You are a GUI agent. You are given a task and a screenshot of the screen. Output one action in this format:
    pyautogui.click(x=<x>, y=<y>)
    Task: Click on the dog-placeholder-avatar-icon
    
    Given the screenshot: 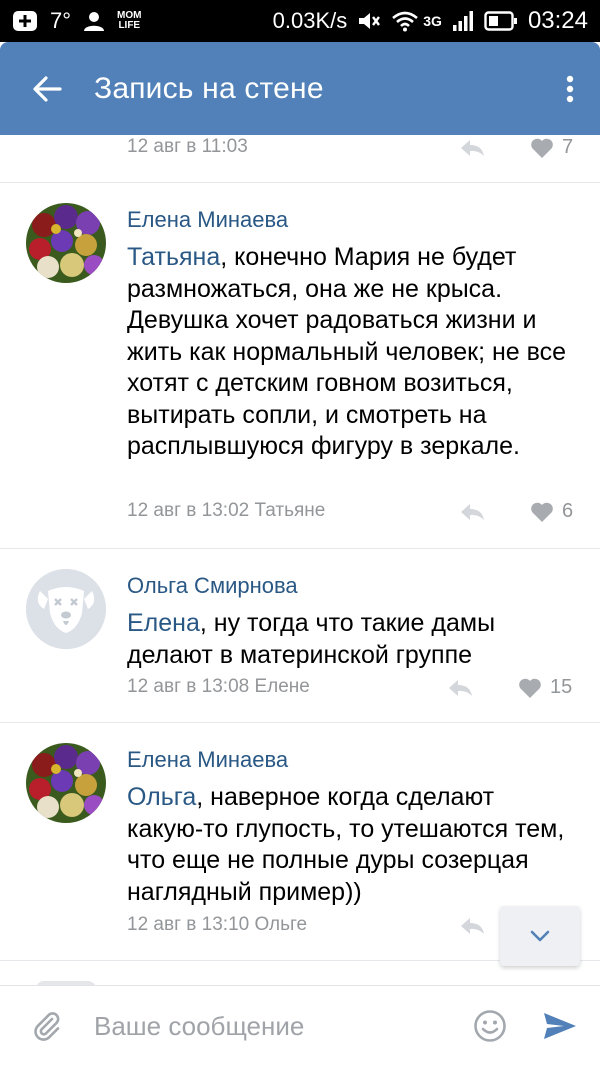 What is the action you would take?
    pyautogui.click(x=66, y=609)
    